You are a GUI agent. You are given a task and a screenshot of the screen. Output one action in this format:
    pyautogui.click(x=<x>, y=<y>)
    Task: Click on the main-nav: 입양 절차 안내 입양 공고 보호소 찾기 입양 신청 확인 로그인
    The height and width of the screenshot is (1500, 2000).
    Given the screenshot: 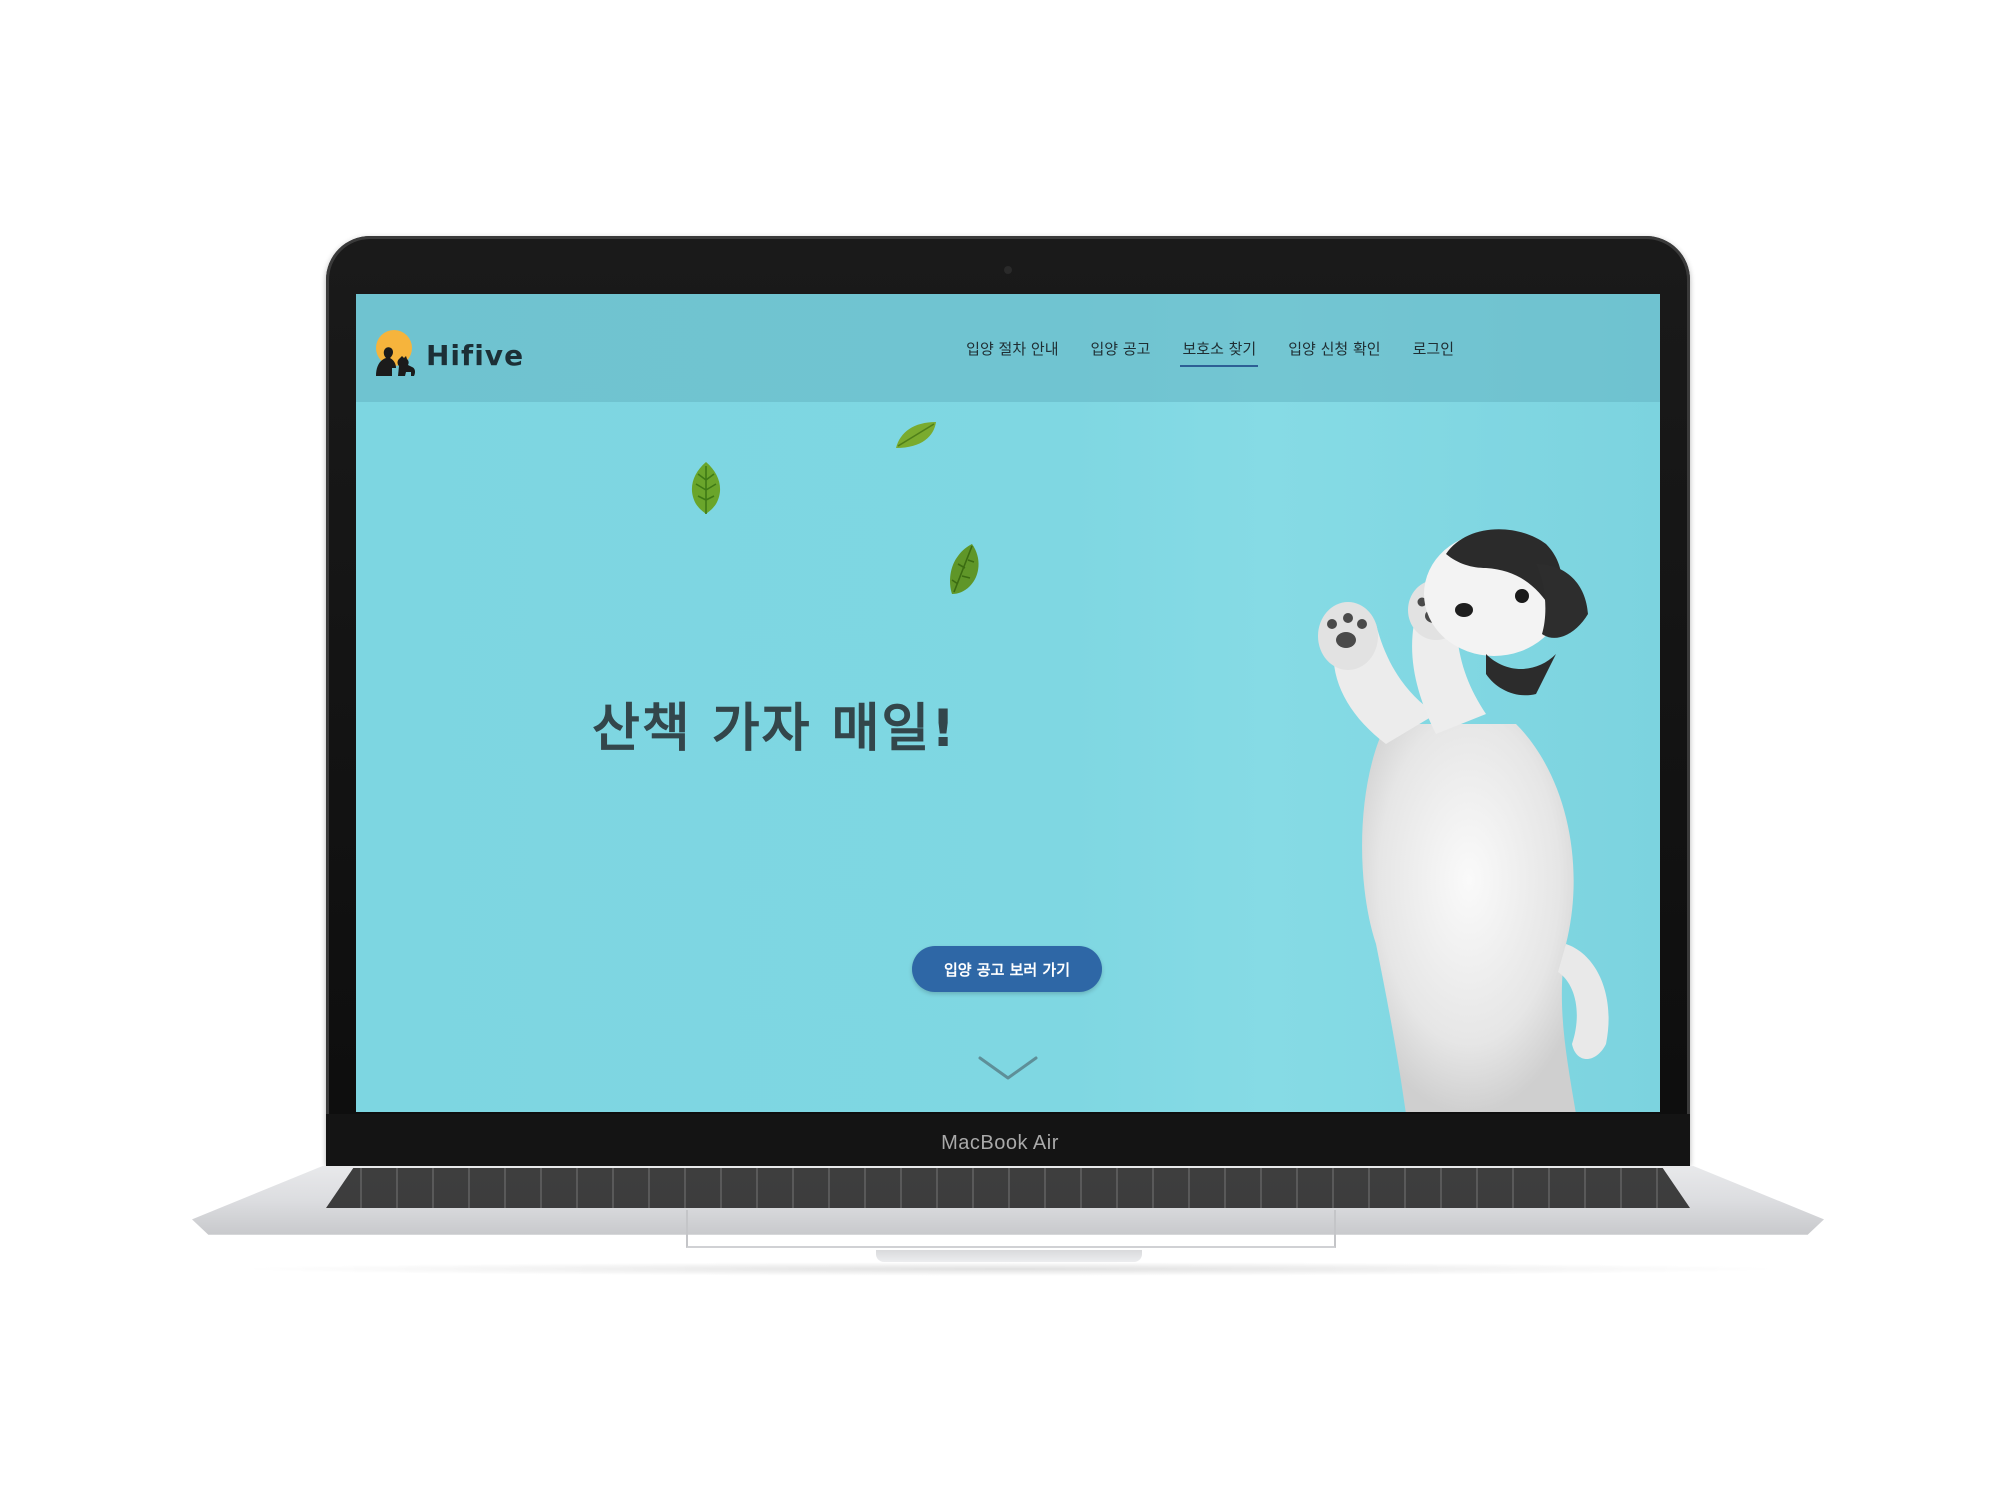 What is the action you would take?
    pyautogui.click(x=1210, y=352)
    